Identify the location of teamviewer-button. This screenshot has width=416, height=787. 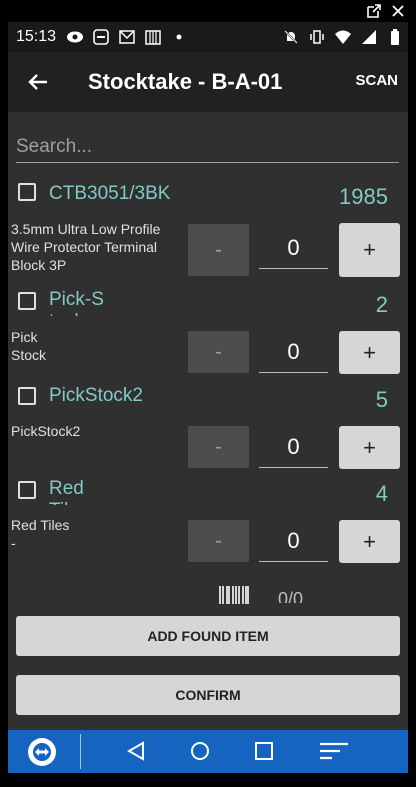
(42, 752).